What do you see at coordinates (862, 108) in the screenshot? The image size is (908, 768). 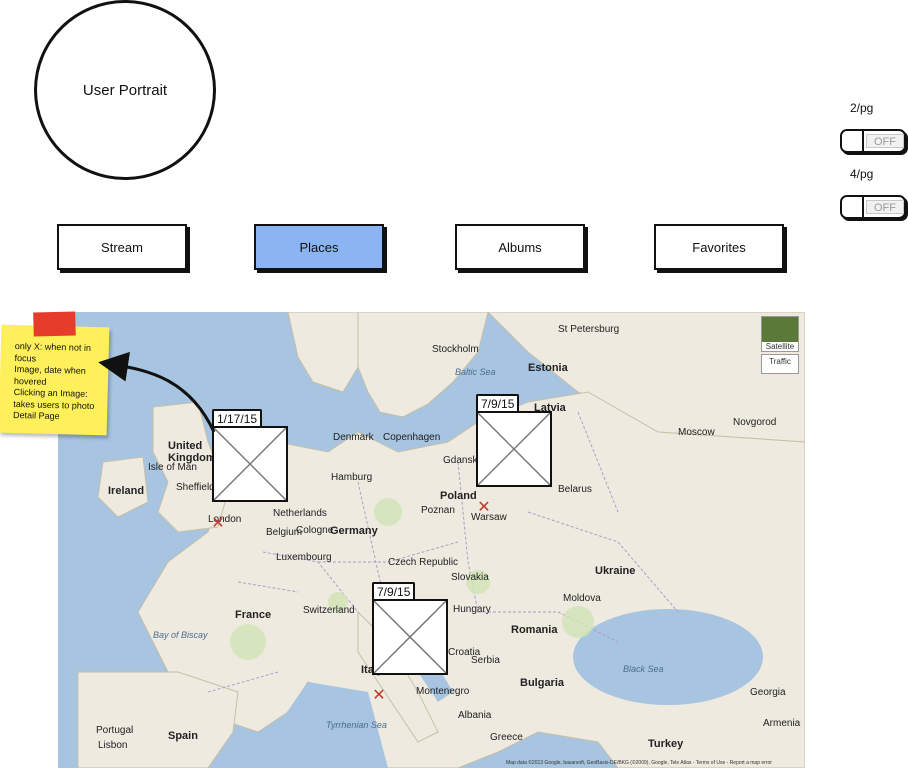 I see `toggle-2pg-label: 2/pg` at bounding box center [862, 108].